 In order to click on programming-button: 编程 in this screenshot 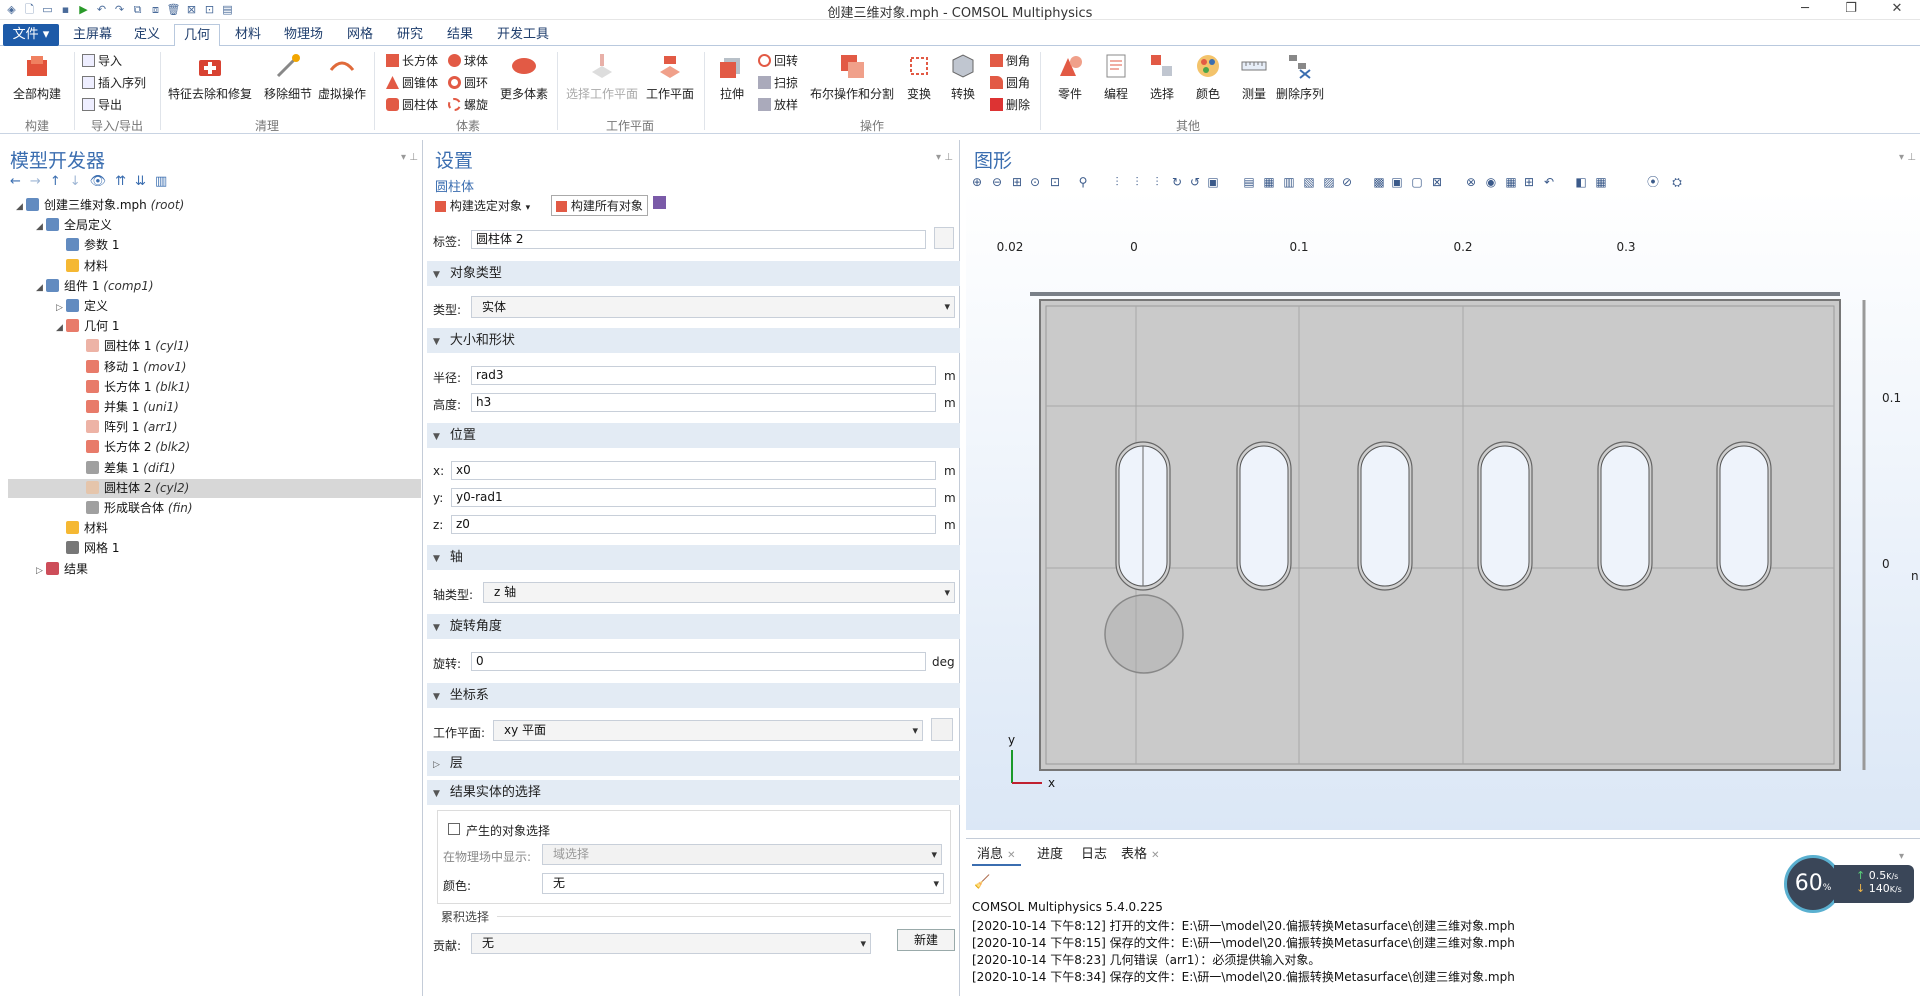, I will do `click(1116, 77)`.